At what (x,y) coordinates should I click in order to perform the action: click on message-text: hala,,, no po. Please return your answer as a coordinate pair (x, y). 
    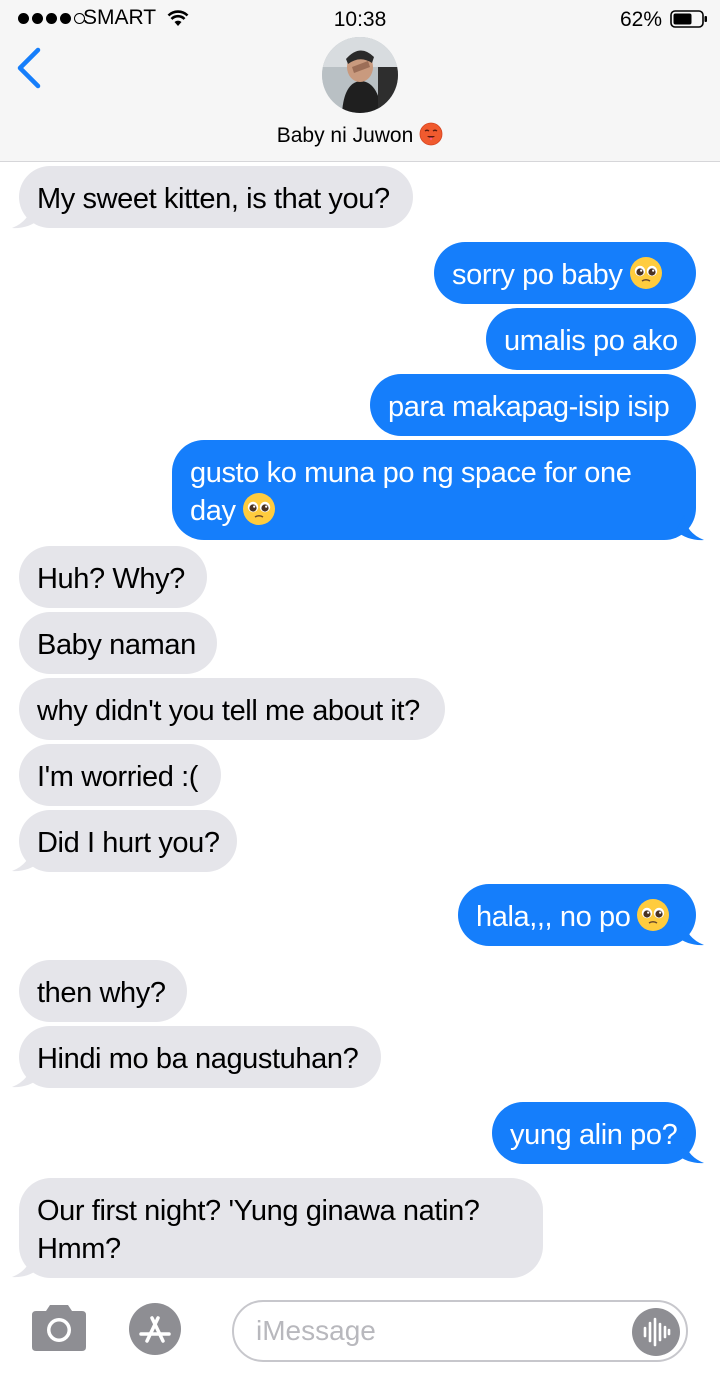
    Looking at the image, I should click on (553, 917).